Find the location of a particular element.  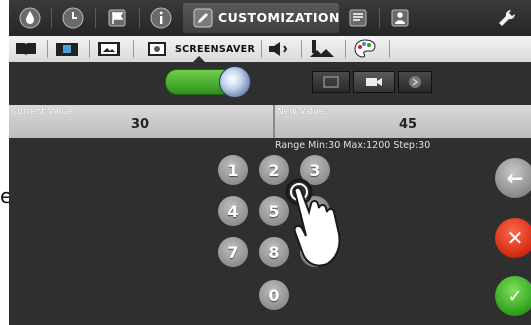

backspace-button: ← is located at coordinates (513, 178).